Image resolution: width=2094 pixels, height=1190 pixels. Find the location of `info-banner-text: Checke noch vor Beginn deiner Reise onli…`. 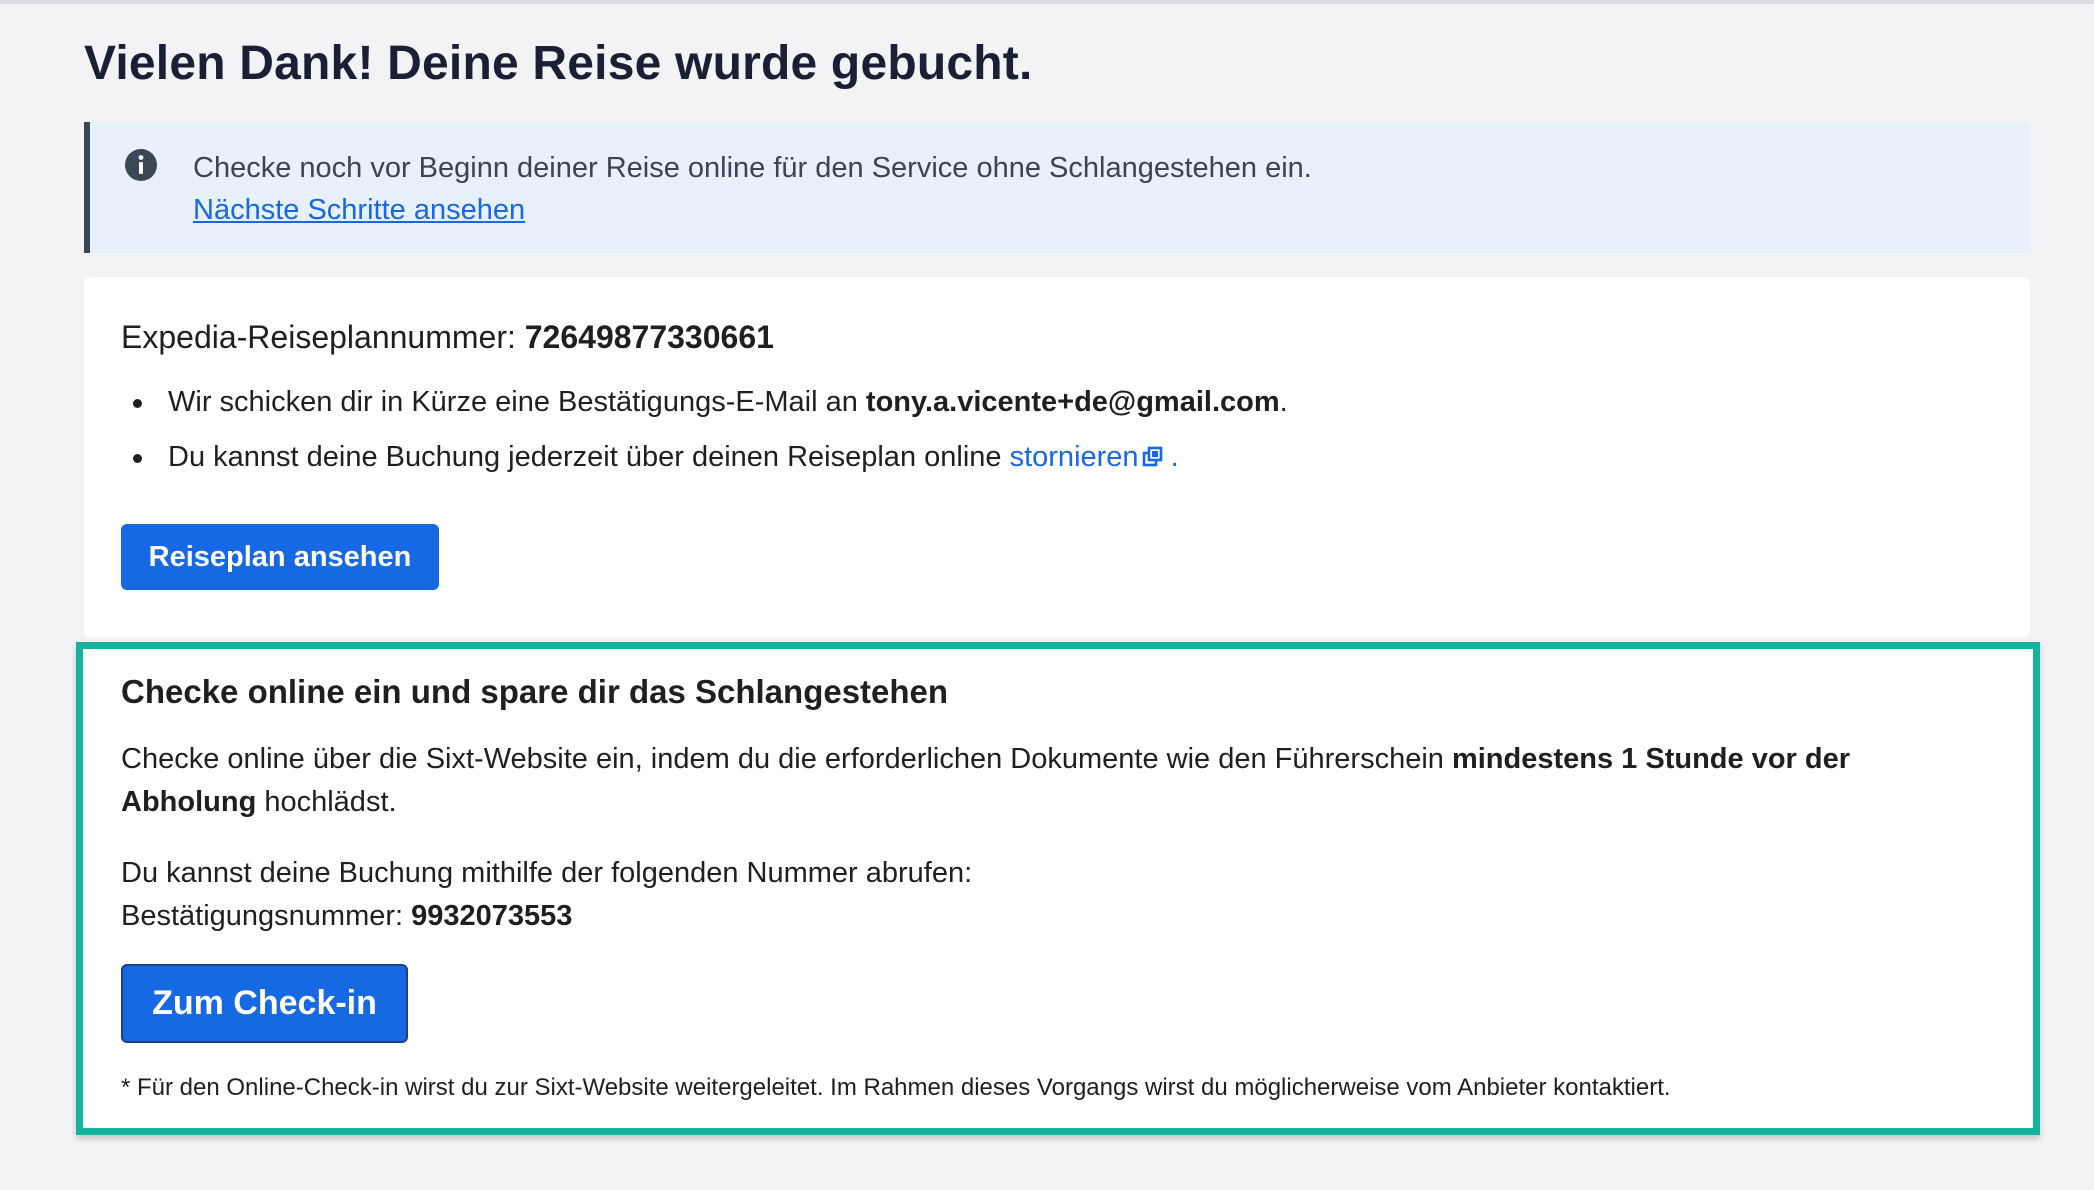

info-banner-text: Checke noch vor Beginn deiner Reise onli… is located at coordinates (752, 168).